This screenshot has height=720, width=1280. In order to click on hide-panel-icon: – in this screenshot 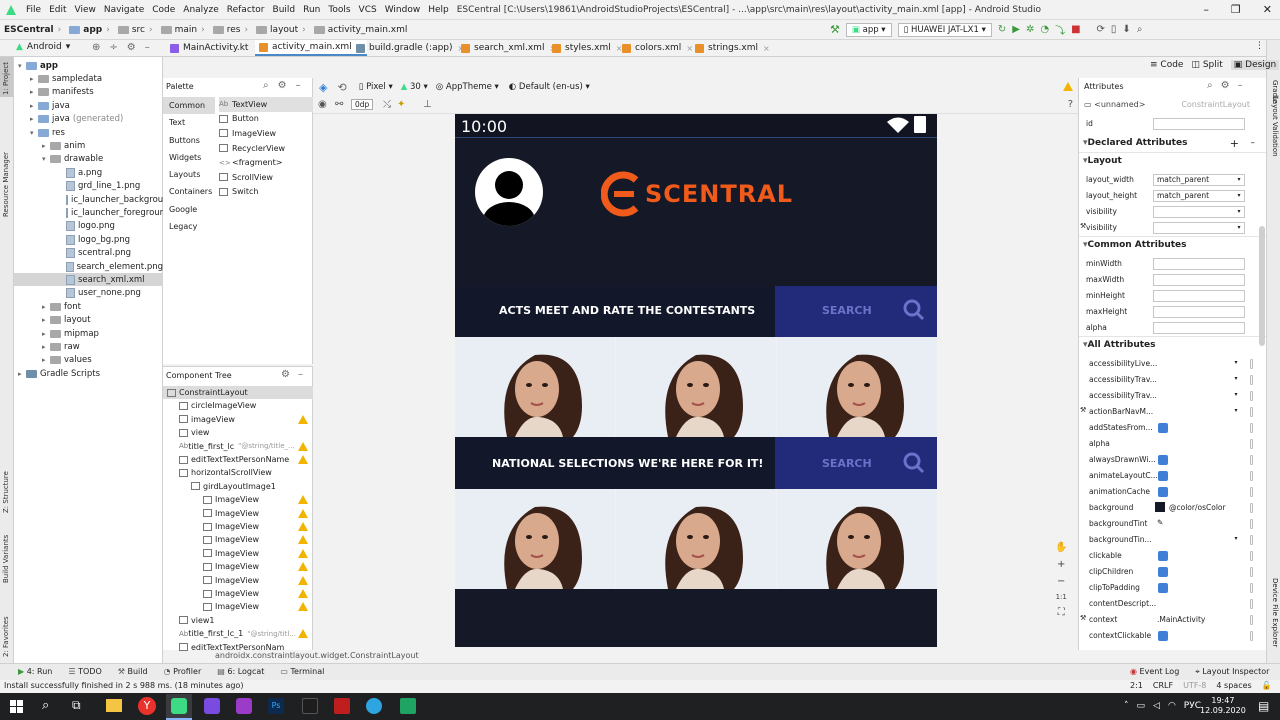, I will do `click(147, 47)`.